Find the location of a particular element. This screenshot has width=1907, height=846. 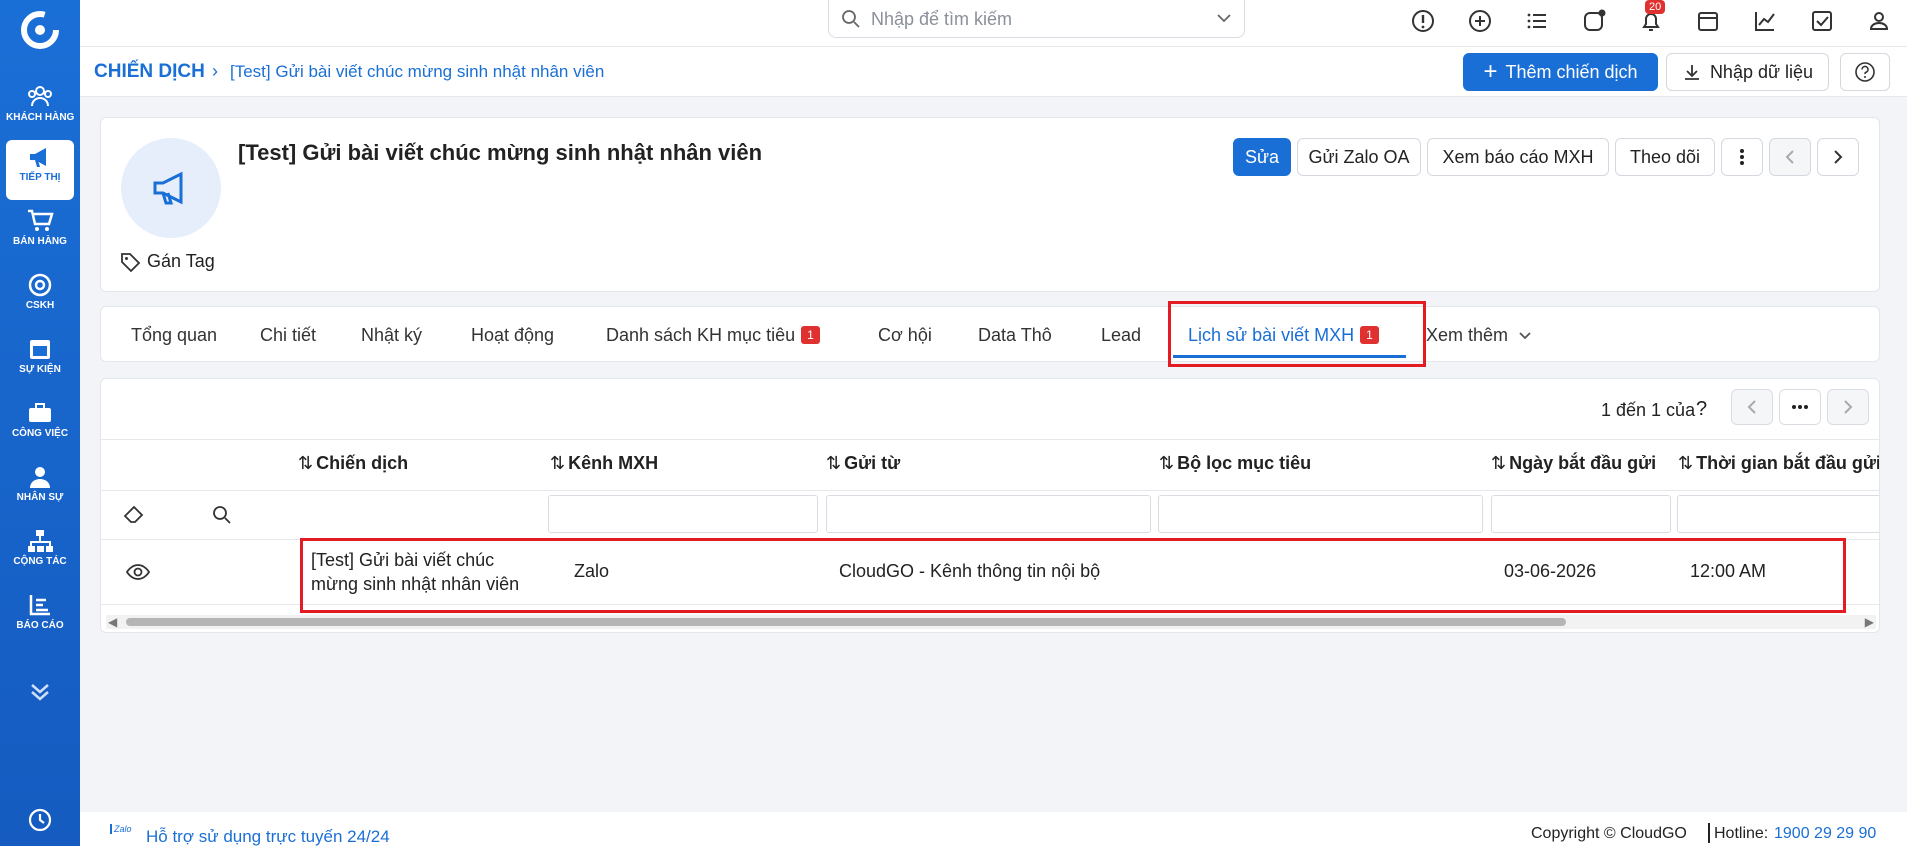

column-header-sent-from: ⇅ Gửi từ is located at coordinates (863, 463).